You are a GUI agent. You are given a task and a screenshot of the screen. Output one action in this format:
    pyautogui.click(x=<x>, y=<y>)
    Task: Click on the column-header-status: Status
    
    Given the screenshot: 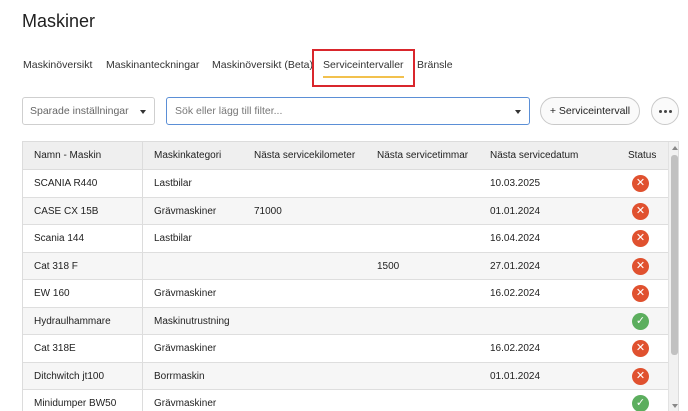 What is the action you would take?
    pyautogui.click(x=642, y=155)
    